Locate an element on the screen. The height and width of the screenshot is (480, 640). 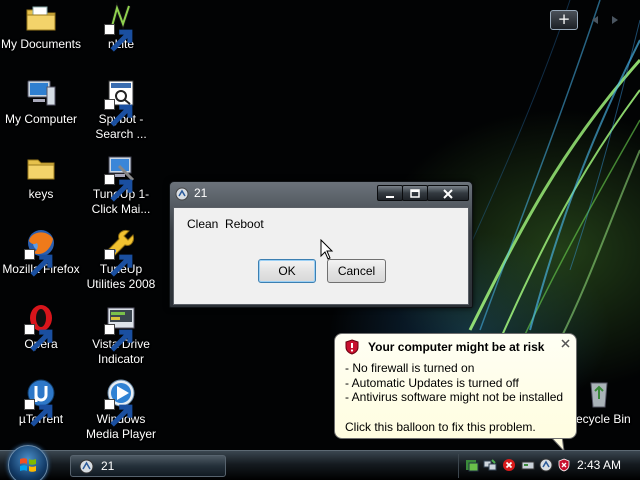
next-arrow-icon is located at coordinates (615, 20).